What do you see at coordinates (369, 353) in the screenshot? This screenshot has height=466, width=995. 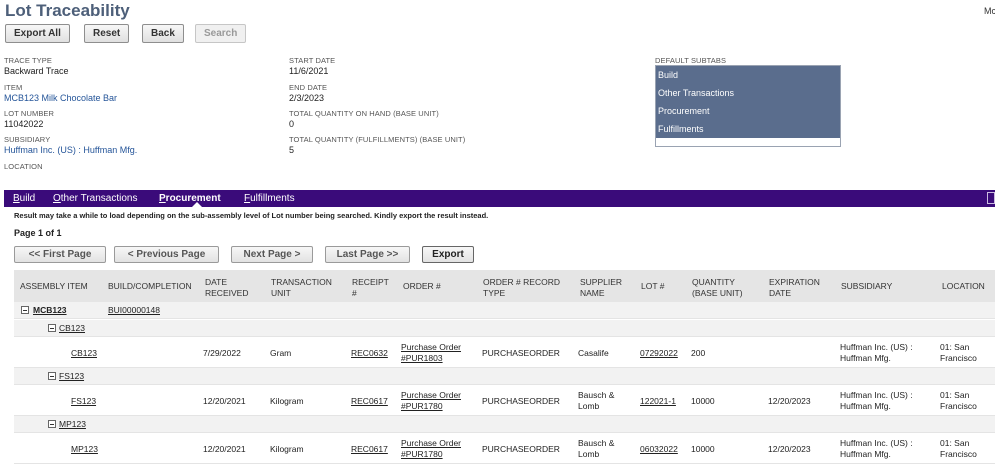 I see `row-receipt-link: REC0632` at bounding box center [369, 353].